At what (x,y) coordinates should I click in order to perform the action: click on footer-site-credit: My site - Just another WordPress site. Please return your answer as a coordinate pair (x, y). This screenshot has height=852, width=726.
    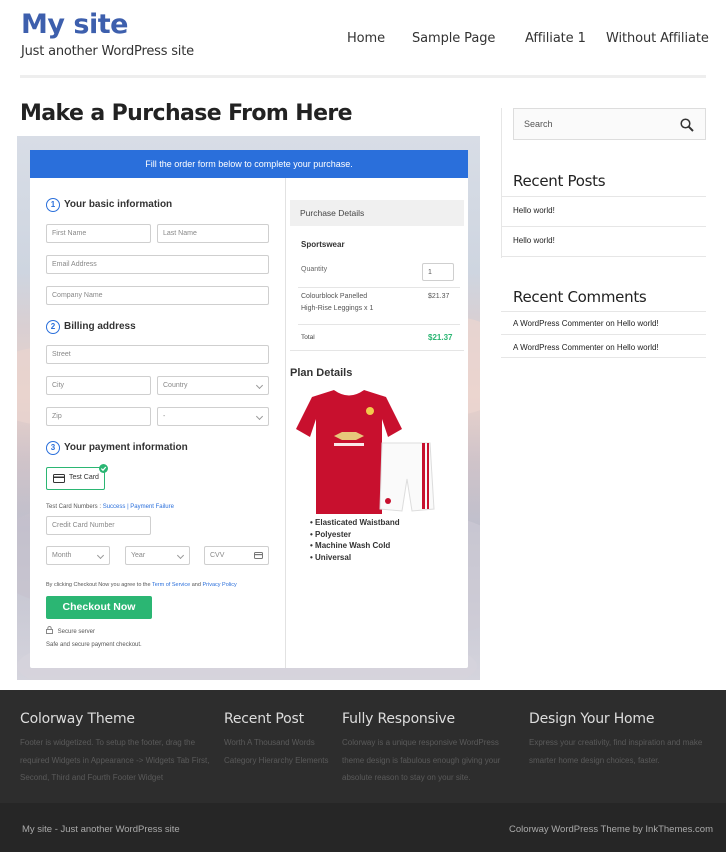
    Looking at the image, I should click on (101, 829).